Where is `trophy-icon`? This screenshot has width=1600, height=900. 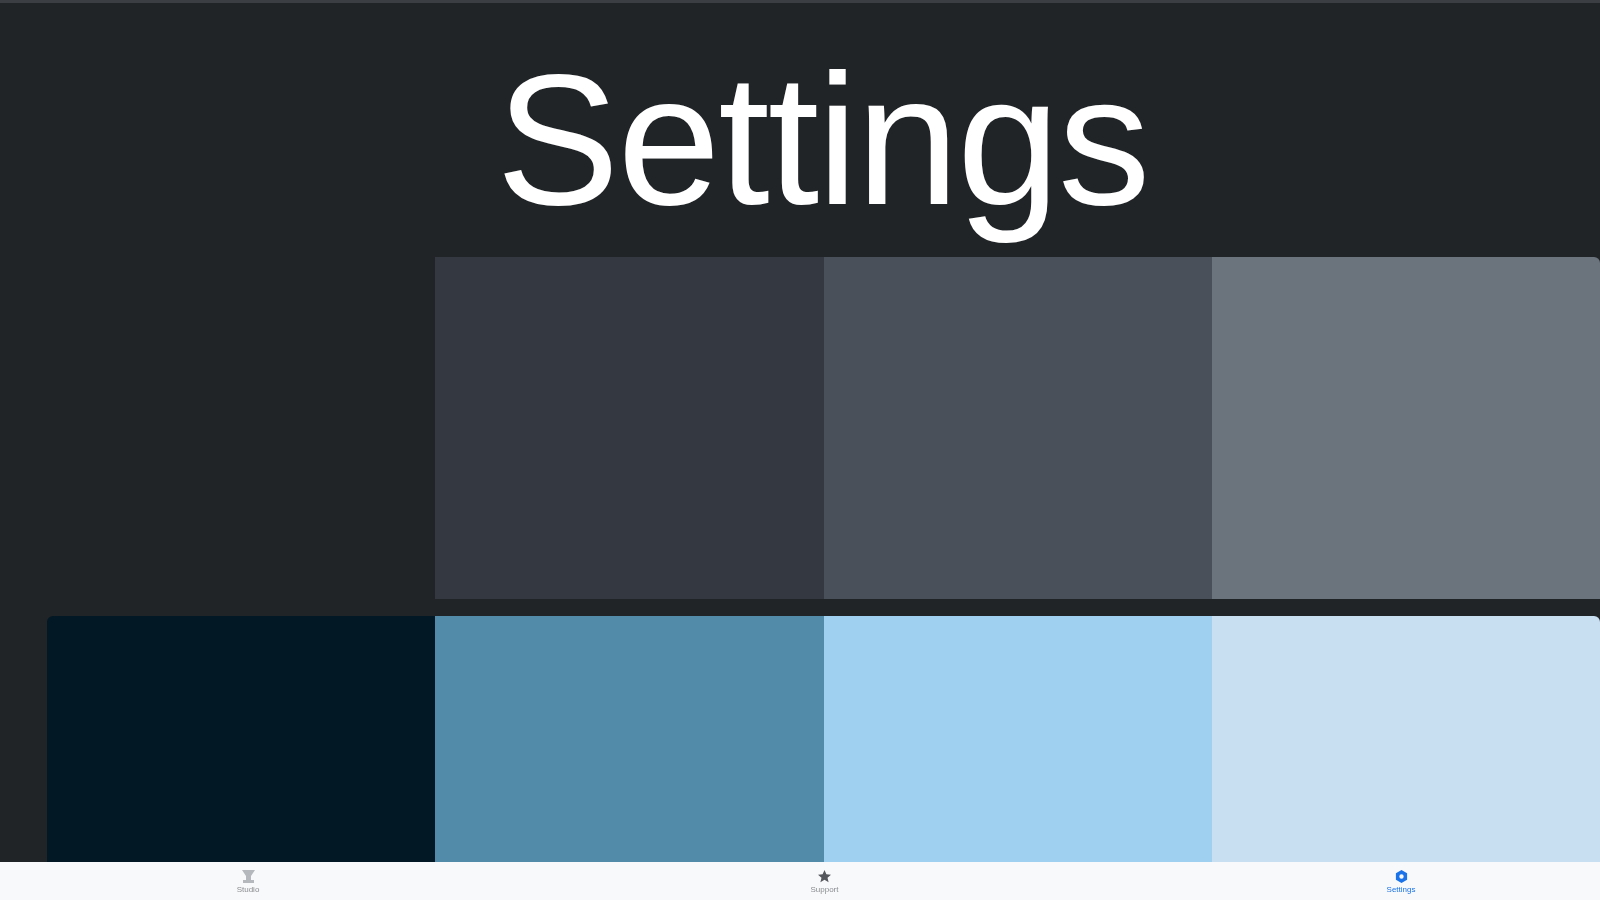
trophy-icon is located at coordinates (248, 876).